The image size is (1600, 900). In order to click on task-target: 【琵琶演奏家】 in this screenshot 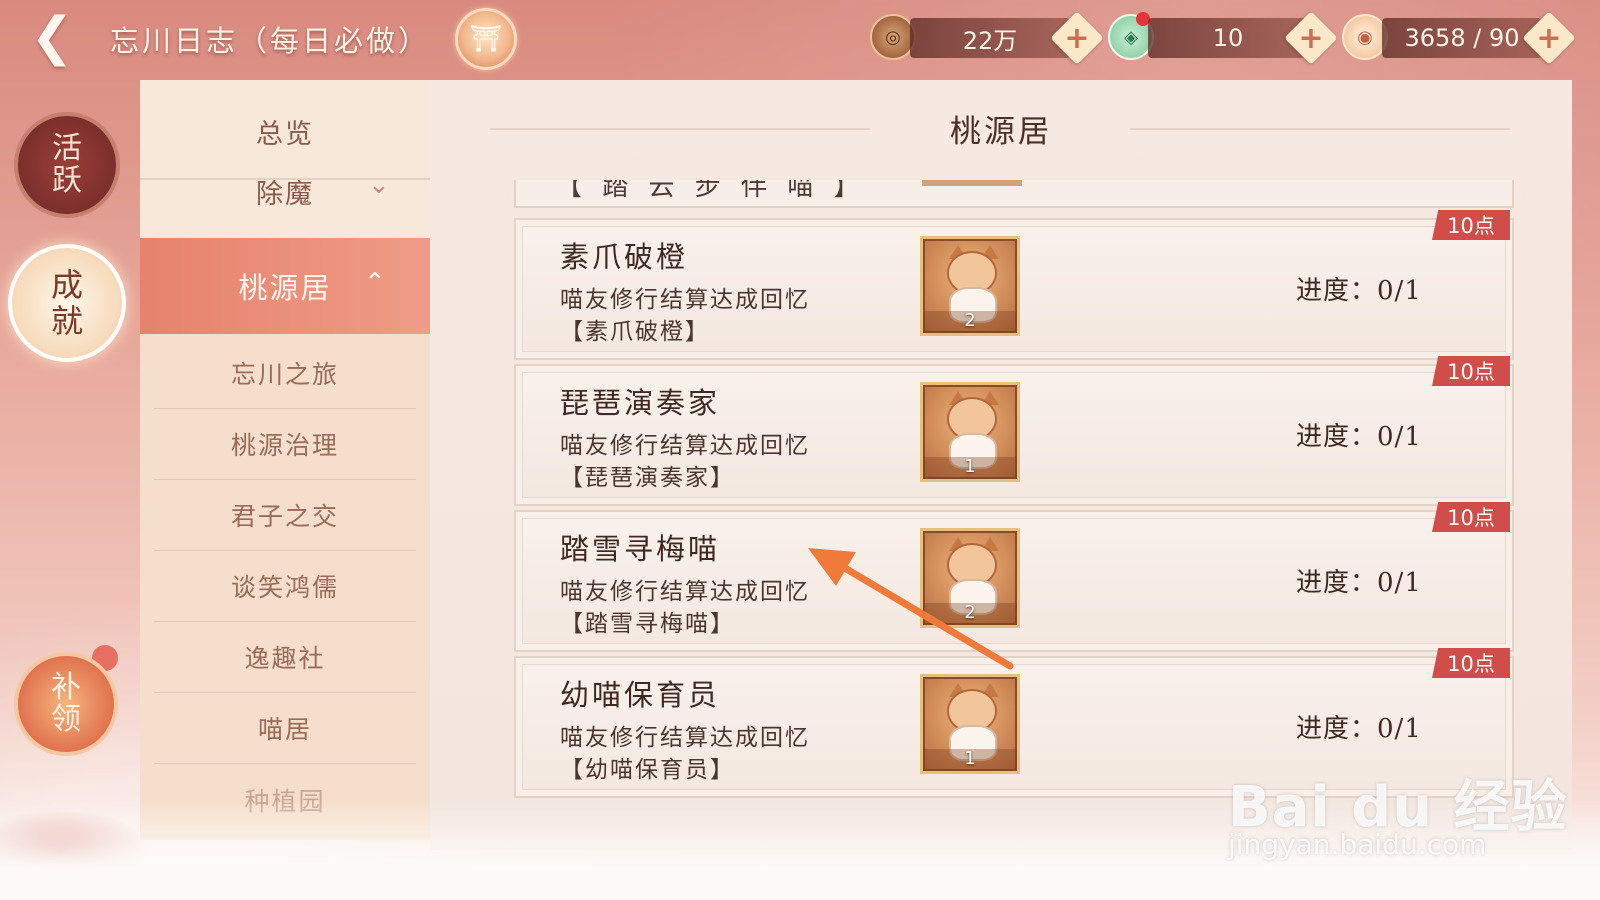, I will do `click(647, 478)`.